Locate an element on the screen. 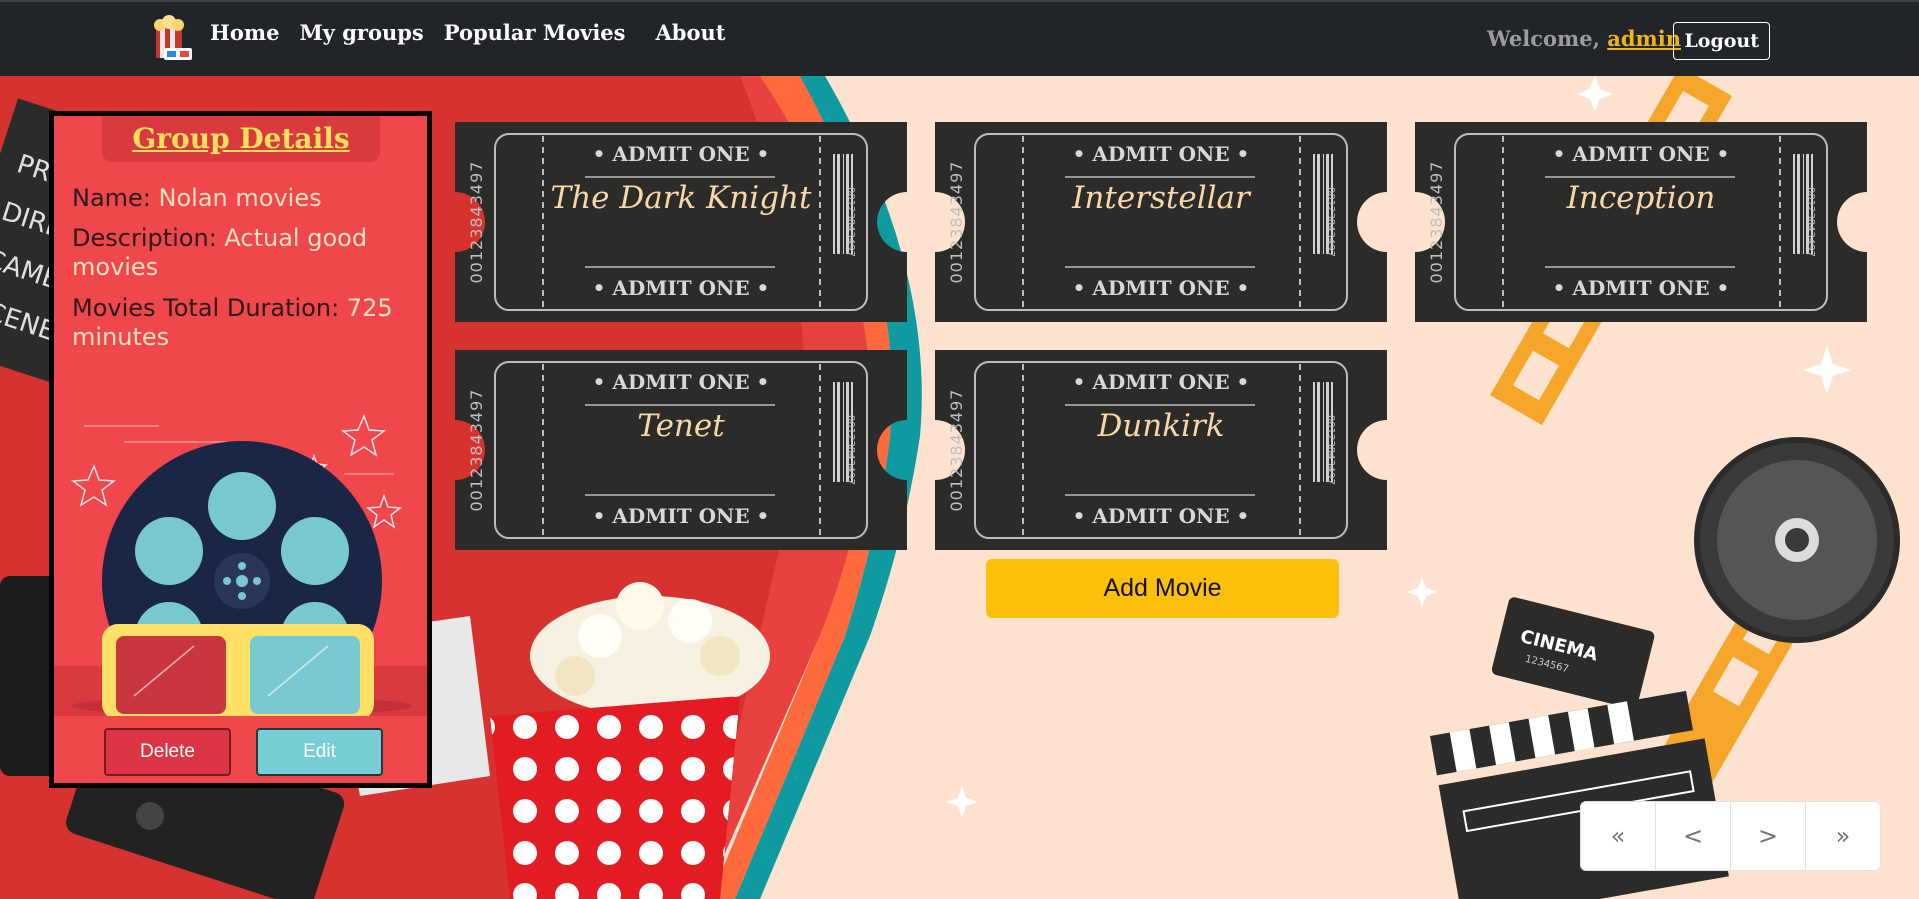 The image size is (1919, 899). nav-about-link: About is located at coordinates (691, 32).